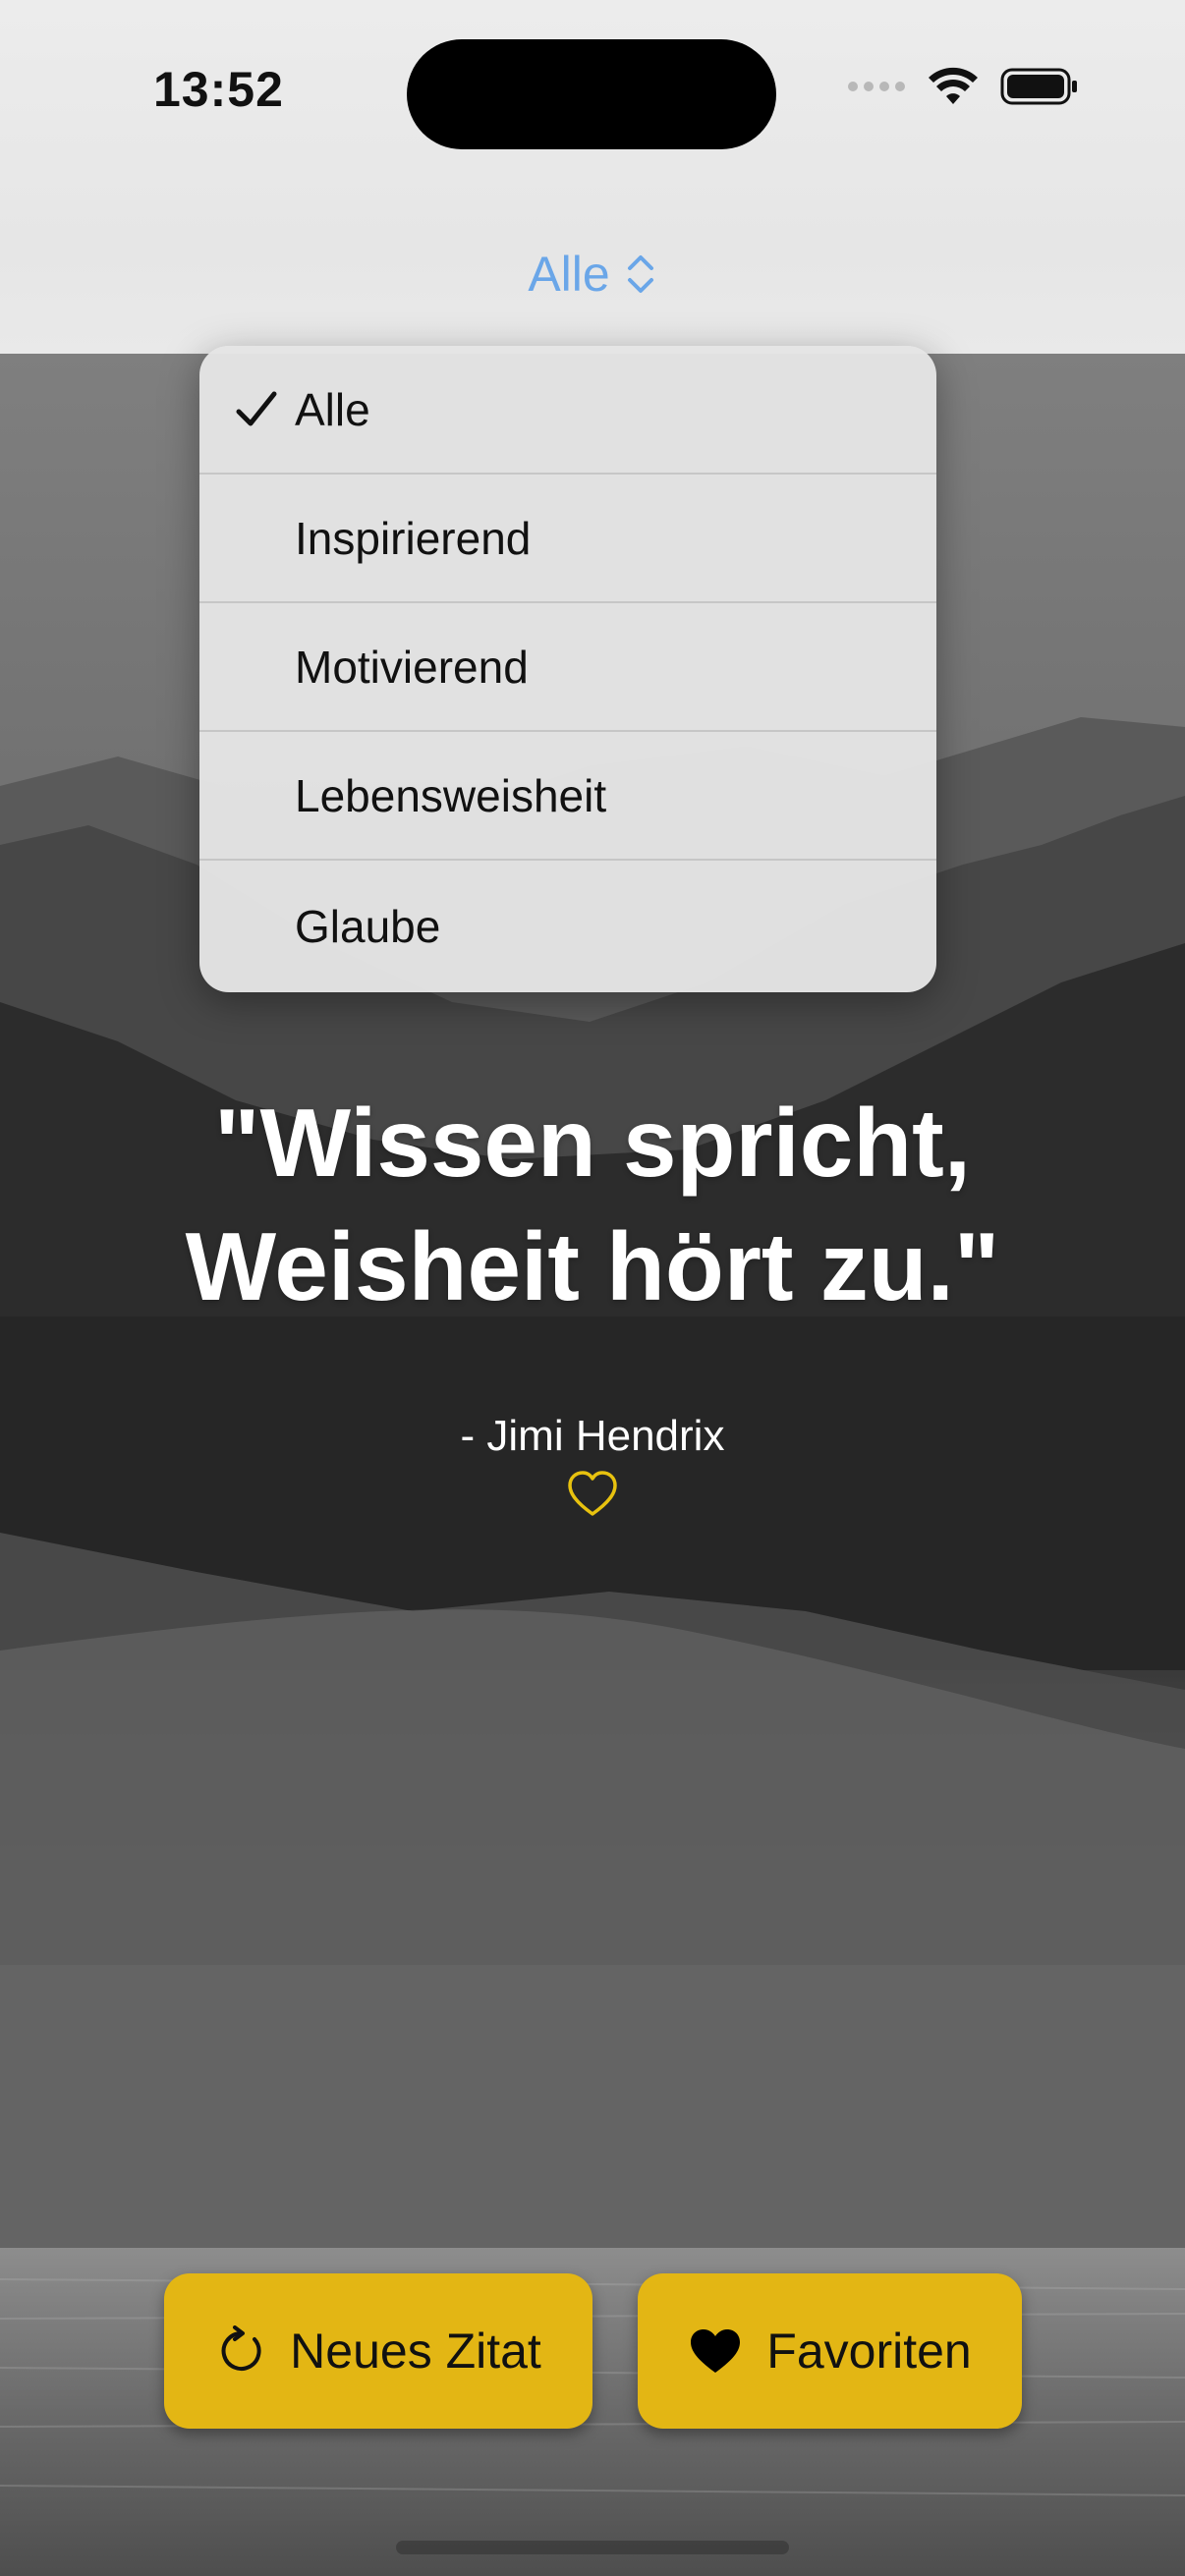 The image size is (1185, 2576). What do you see at coordinates (219, 89) in the screenshot?
I see `status-time: 13:52` at bounding box center [219, 89].